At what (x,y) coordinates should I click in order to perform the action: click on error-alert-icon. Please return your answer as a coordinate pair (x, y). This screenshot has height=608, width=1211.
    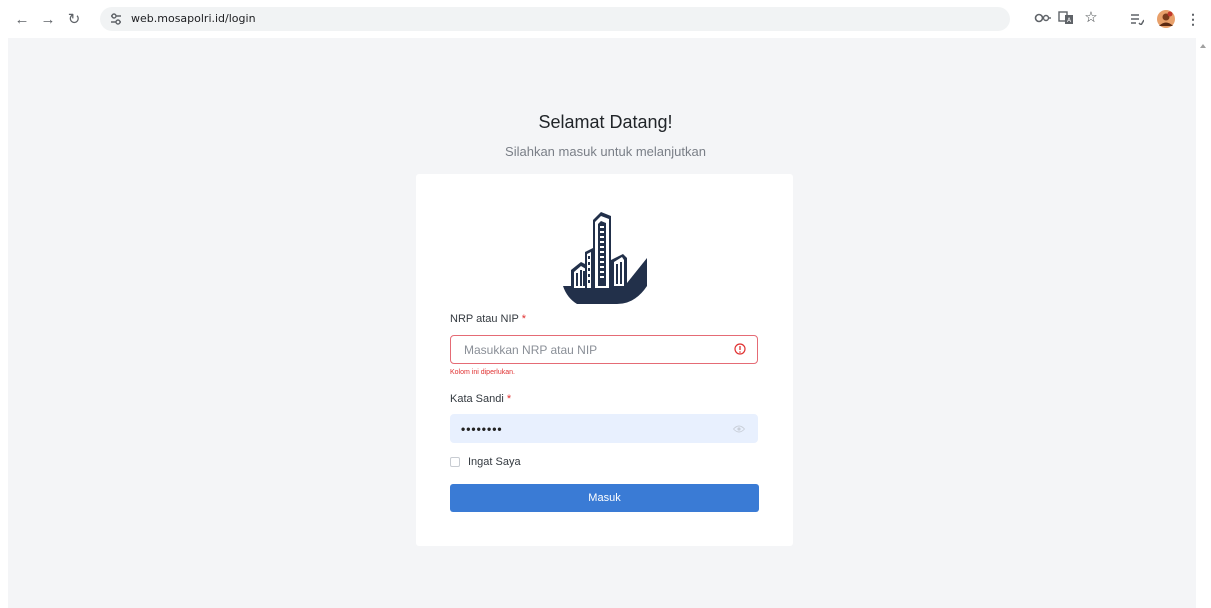
    Looking at the image, I should click on (740, 349).